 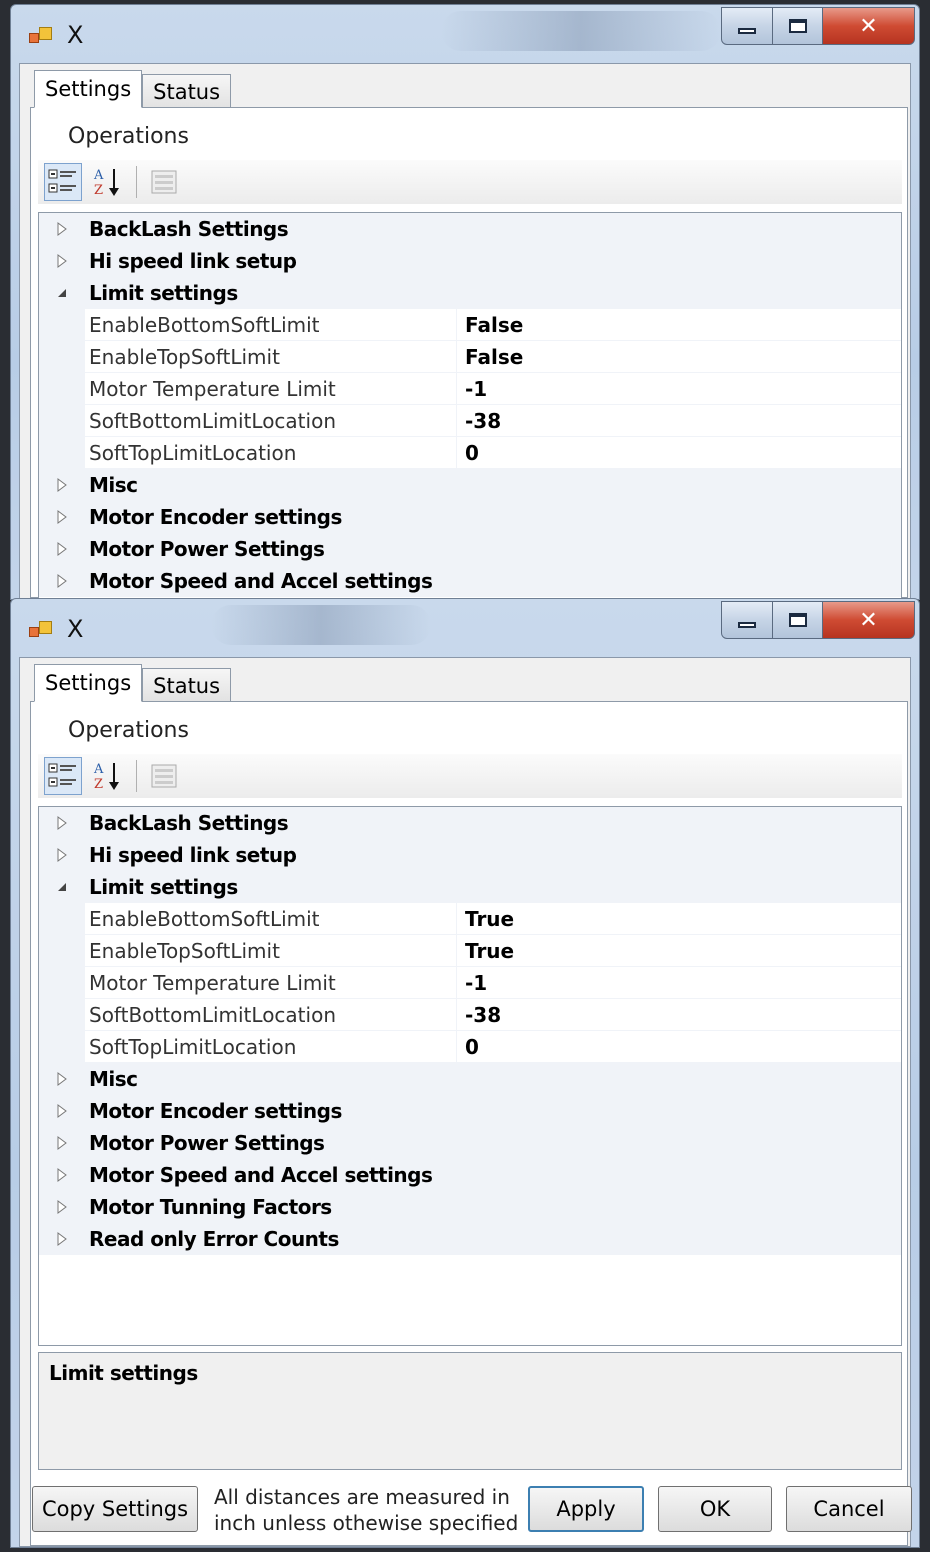 I want to click on property-grid-toolbar: AZ, so click(x=470, y=182).